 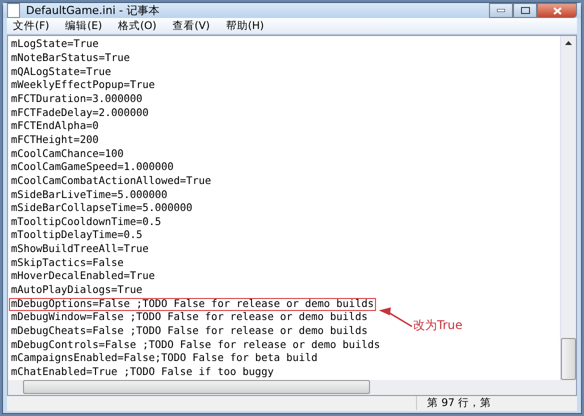 I want to click on text-line: mTooltipCooldownTime=0.5, so click(x=86, y=223).